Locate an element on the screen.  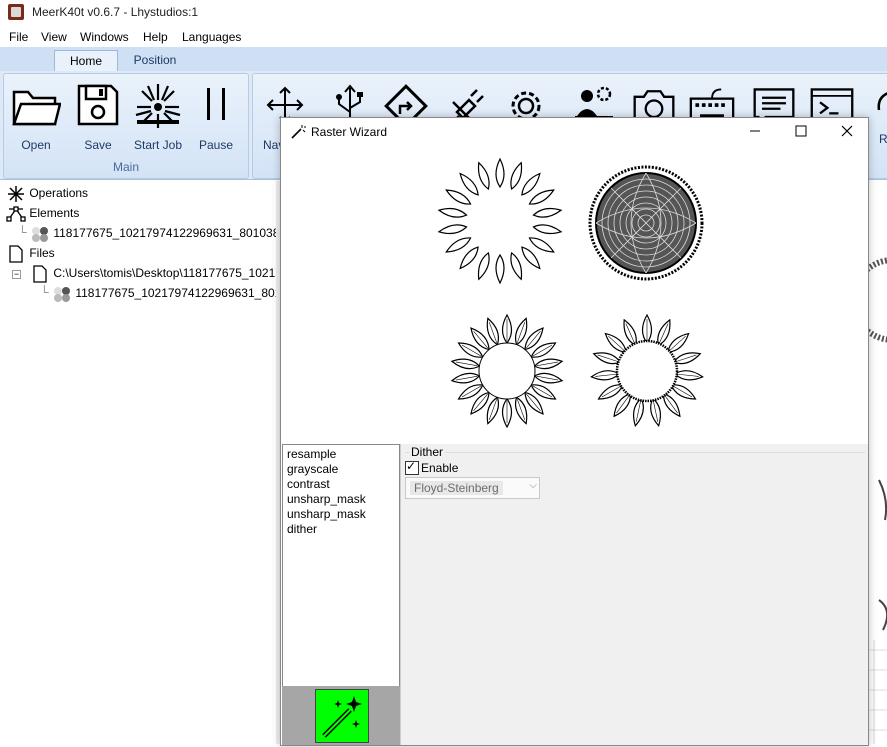
tab-home: Home is located at coordinates (86, 61).